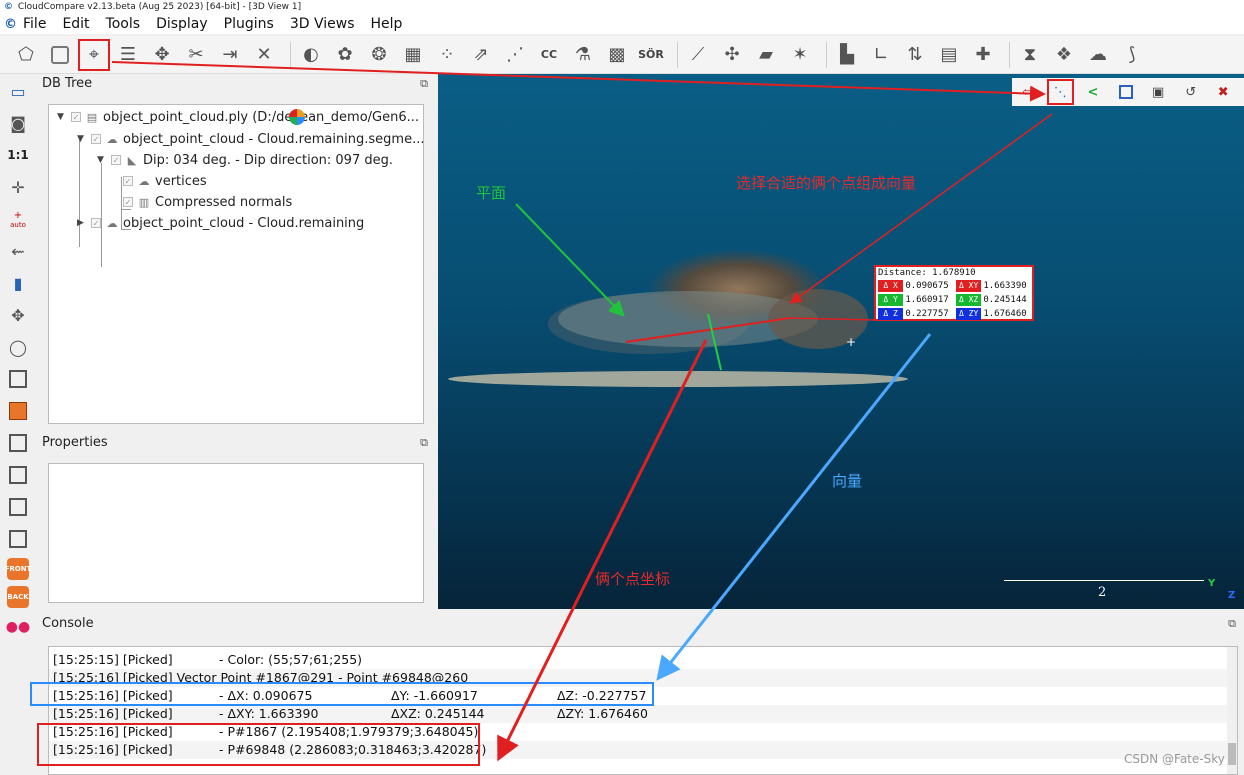 The width and height of the screenshot is (1244, 775). I want to click on normals-icon: ⇗, so click(481, 55).